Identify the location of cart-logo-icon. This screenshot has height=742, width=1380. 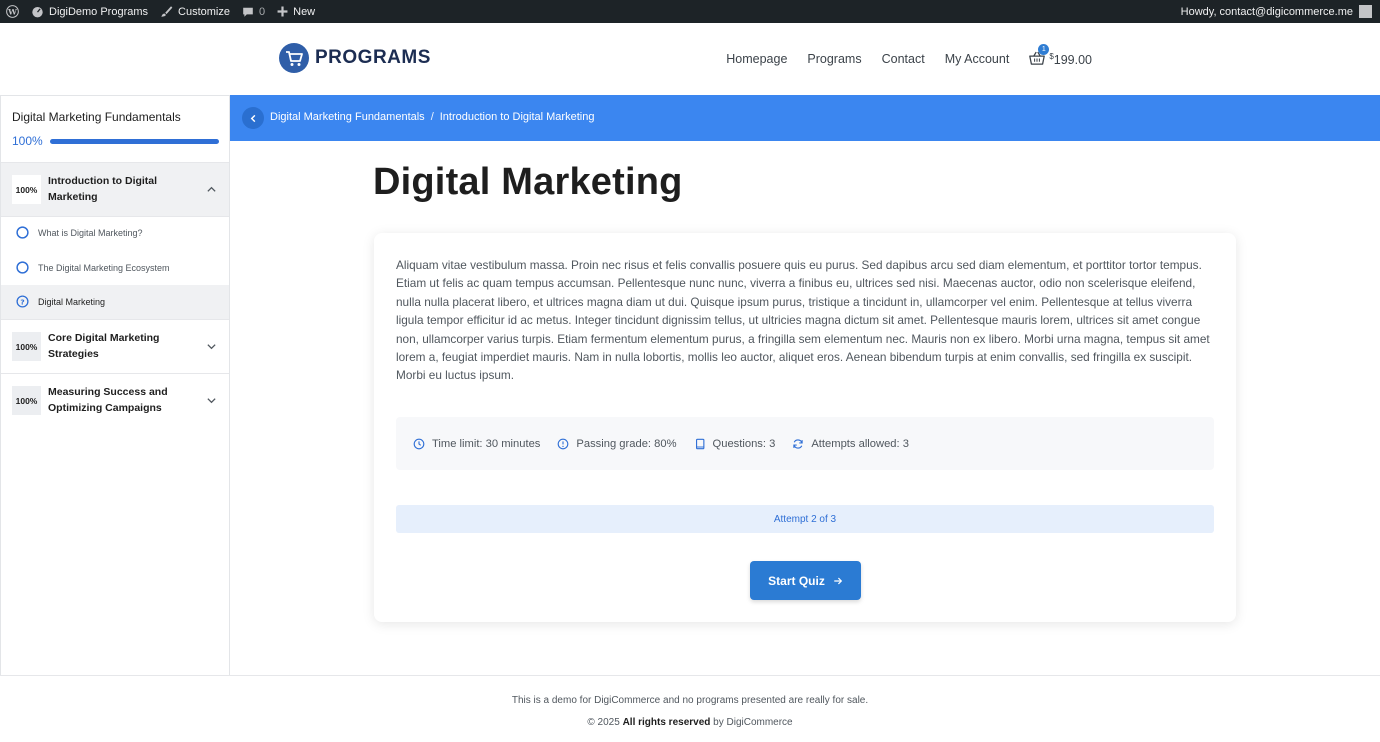
(294, 58).